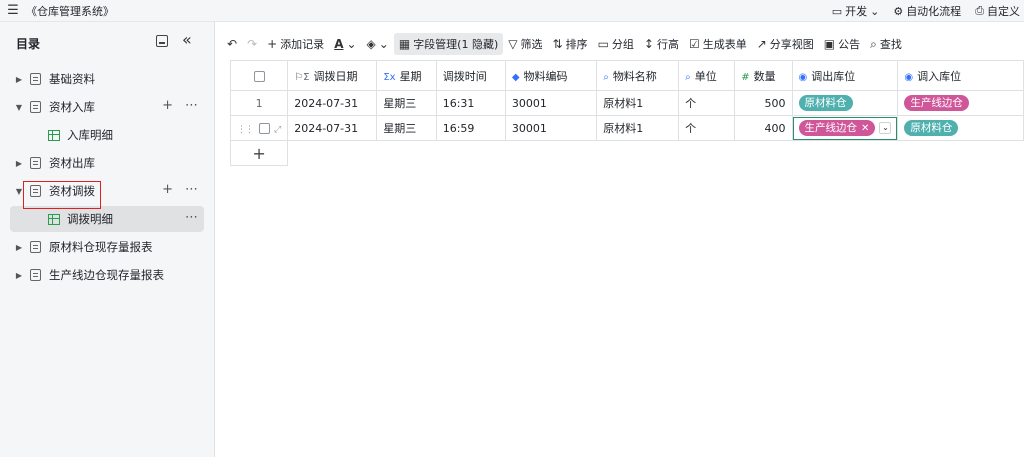 This screenshot has width=1024, height=457. What do you see at coordinates (707, 75) in the screenshot?
I see `column-header-unit: ⌕ 单位` at bounding box center [707, 75].